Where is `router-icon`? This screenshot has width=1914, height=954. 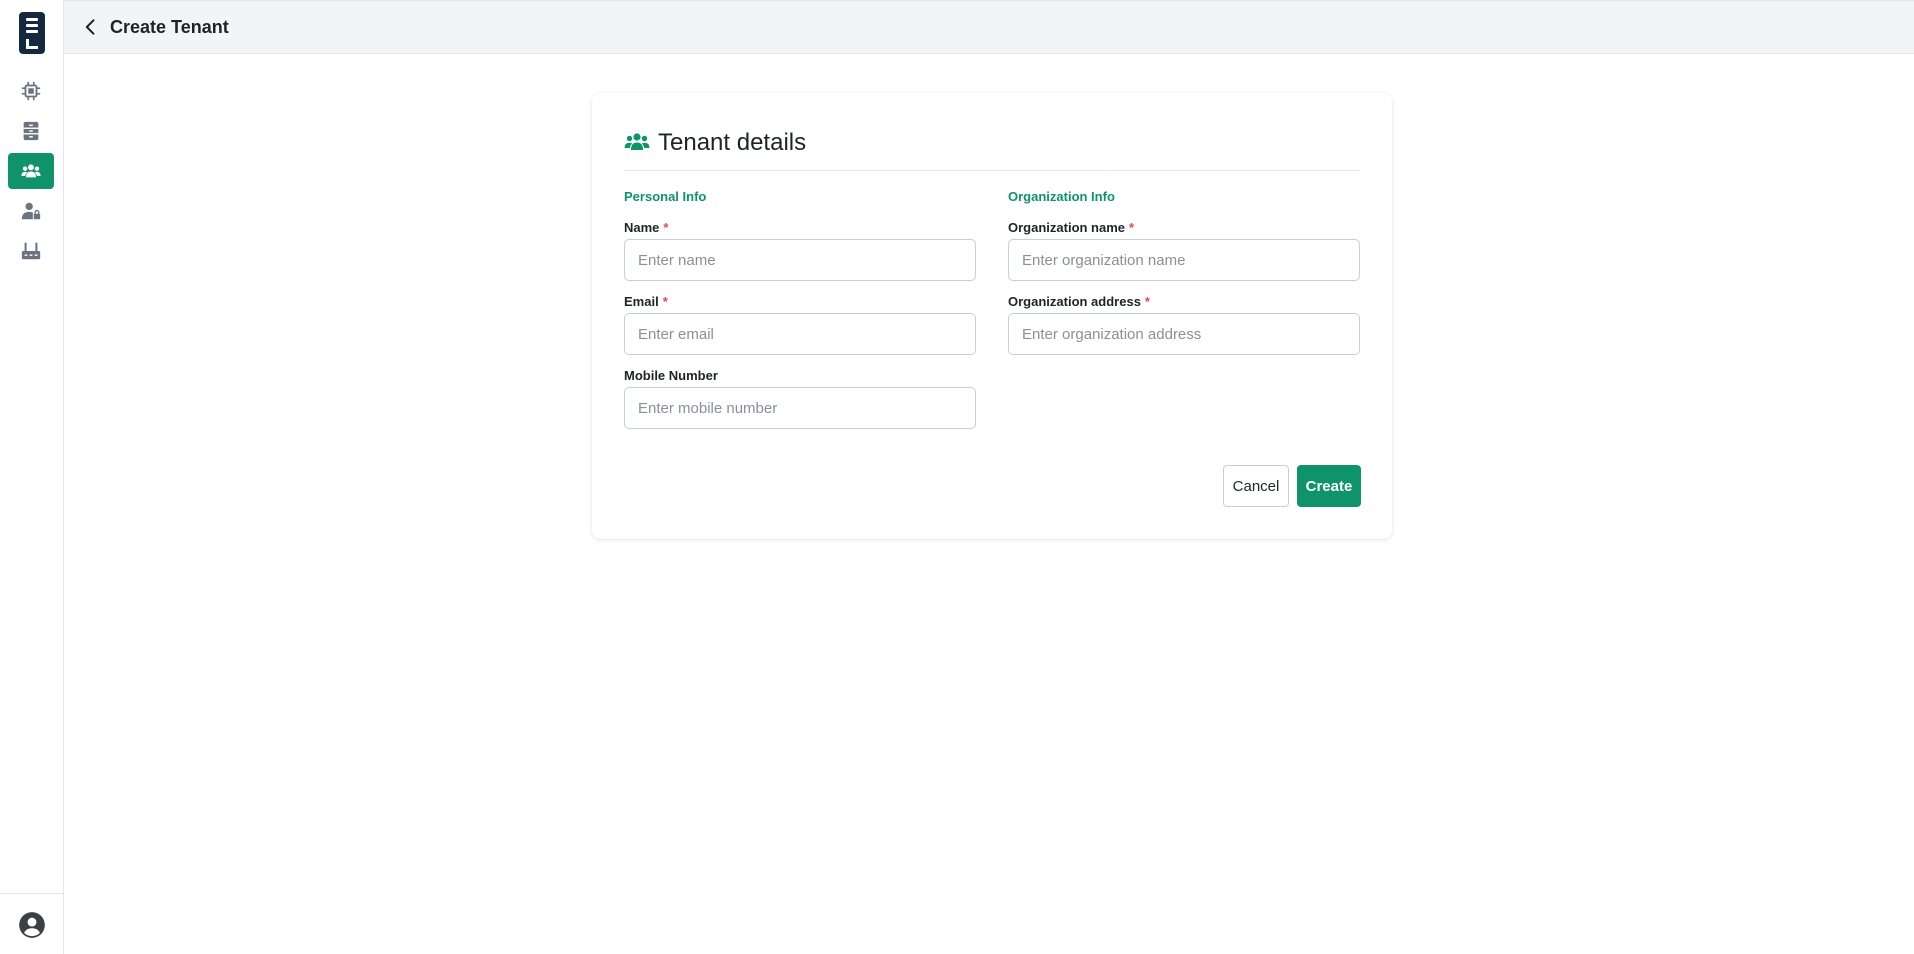 router-icon is located at coordinates (31, 251).